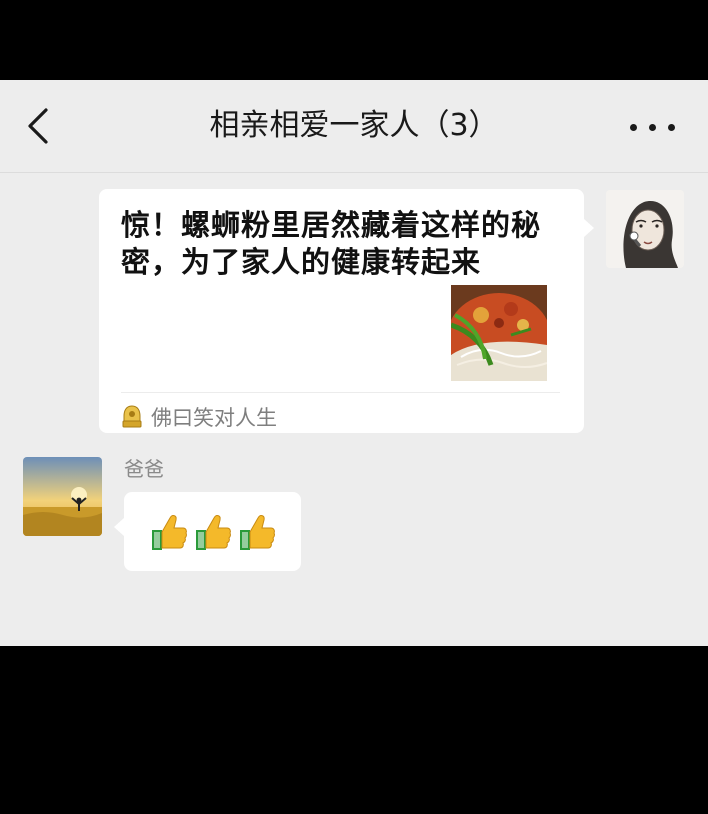  I want to click on card-thumbnail, so click(499, 333).